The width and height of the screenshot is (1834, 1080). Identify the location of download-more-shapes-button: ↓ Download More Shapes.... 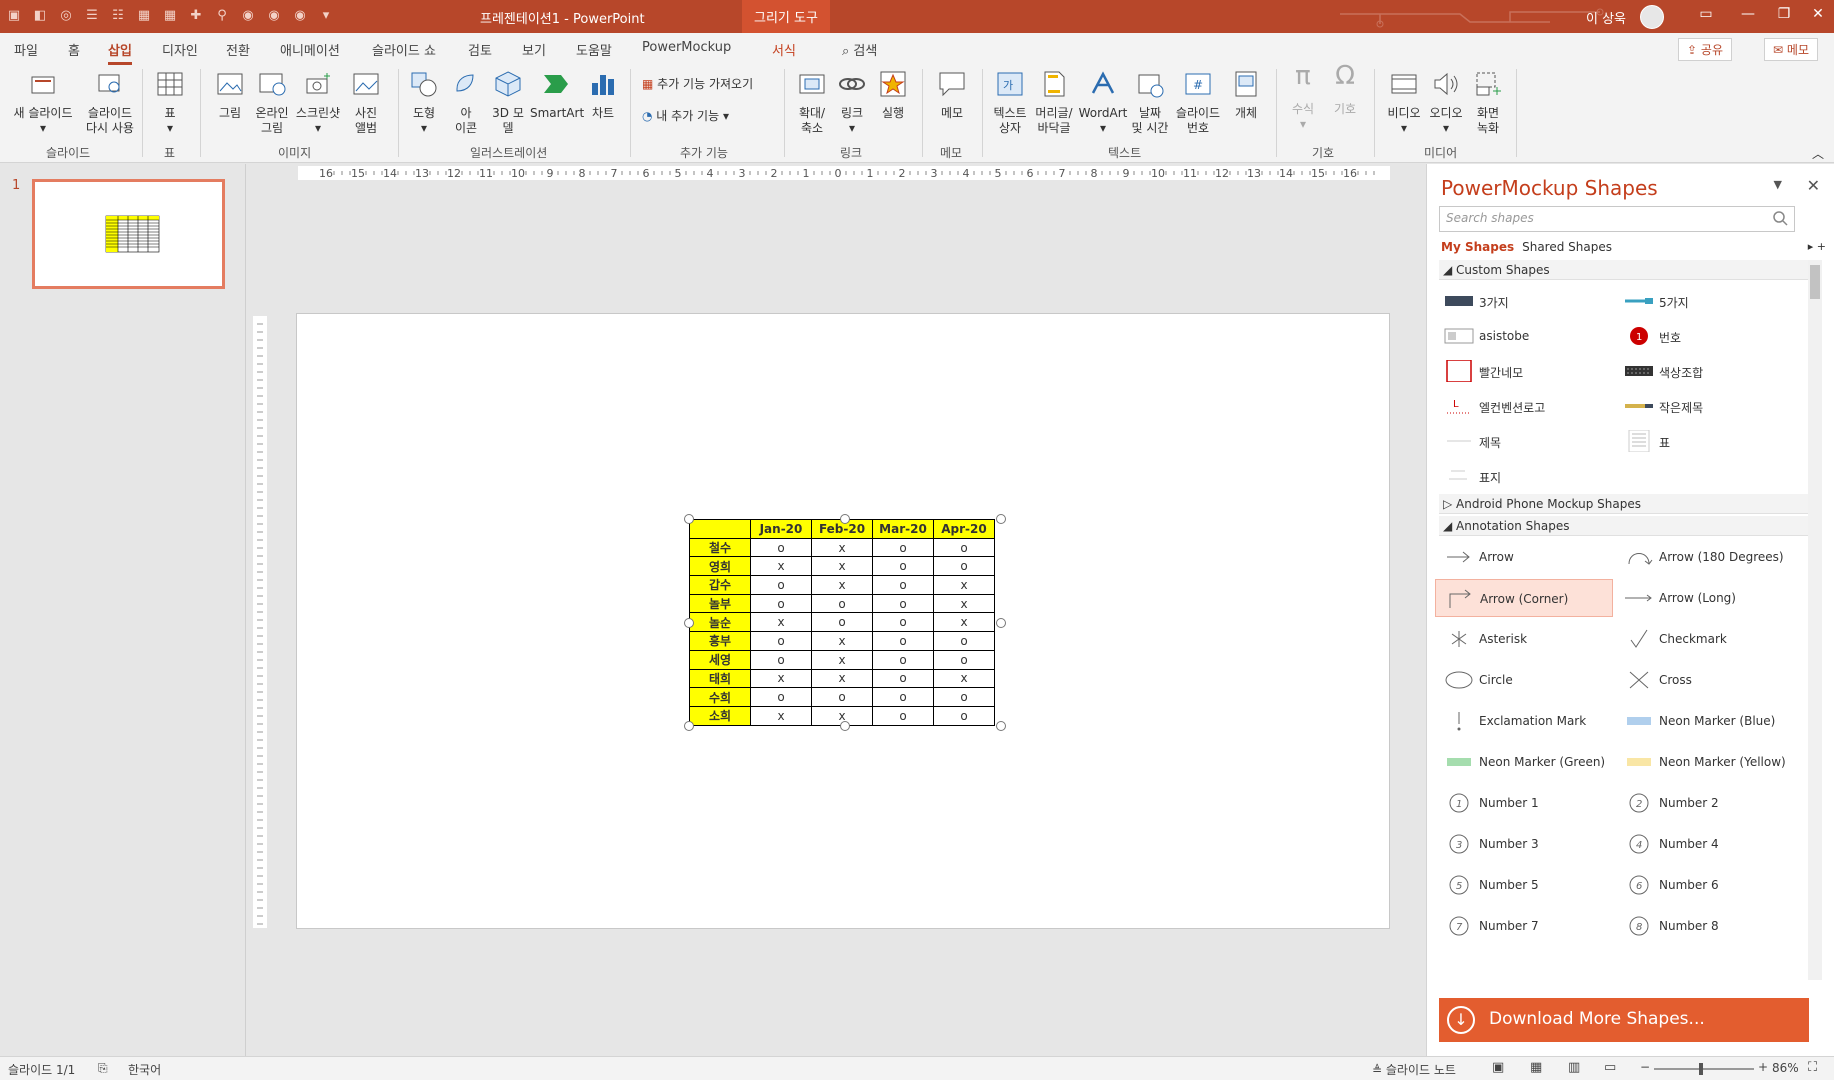
(1624, 1020).